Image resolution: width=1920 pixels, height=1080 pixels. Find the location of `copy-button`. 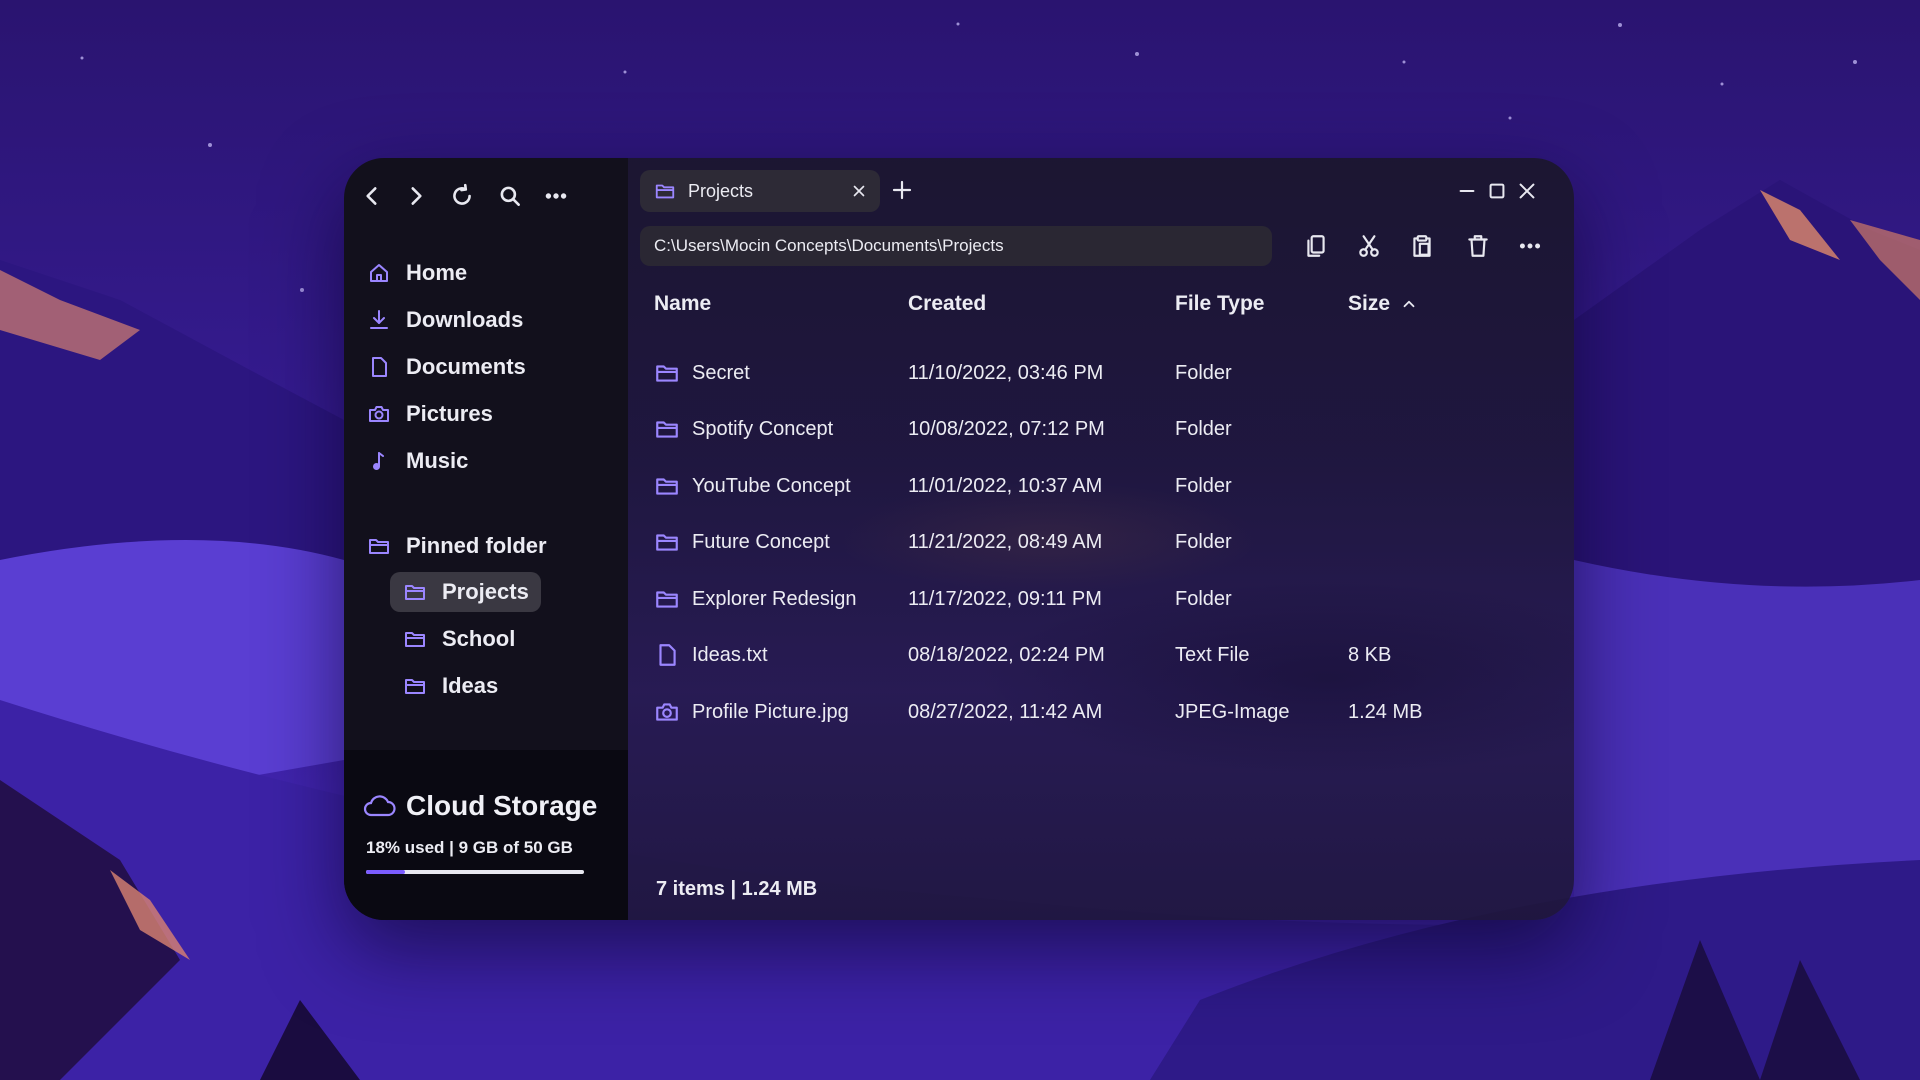

copy-button is located at coordinates (1316, 246).